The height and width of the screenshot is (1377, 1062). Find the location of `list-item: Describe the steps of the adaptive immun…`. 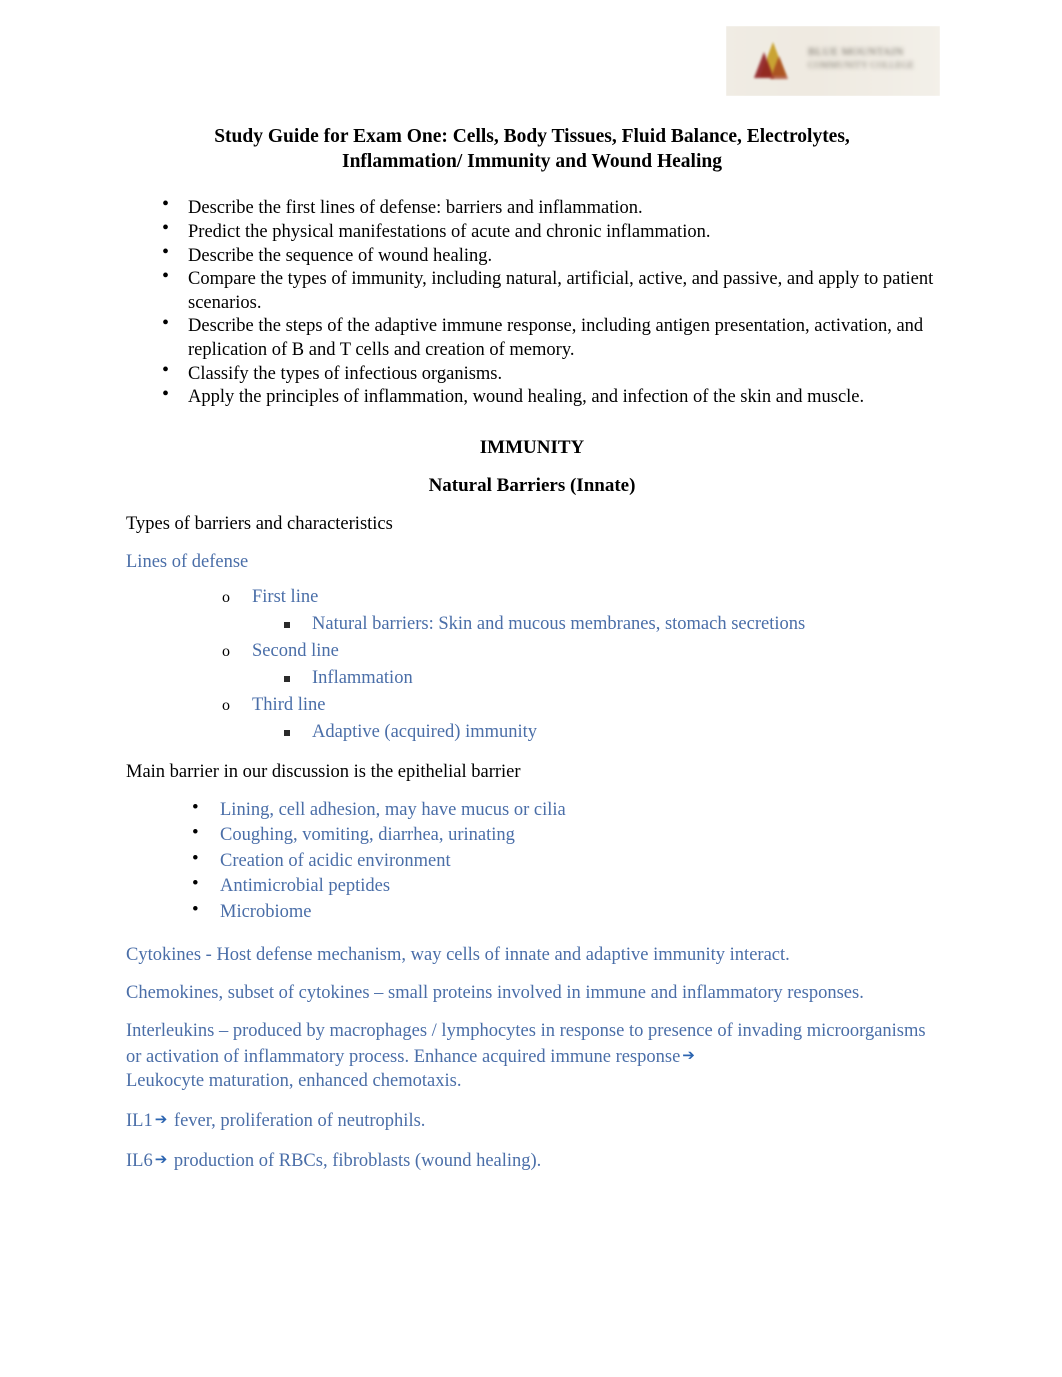

list-item: Describe the steps of the adaptive immun… is located at coordinates (532, 336).